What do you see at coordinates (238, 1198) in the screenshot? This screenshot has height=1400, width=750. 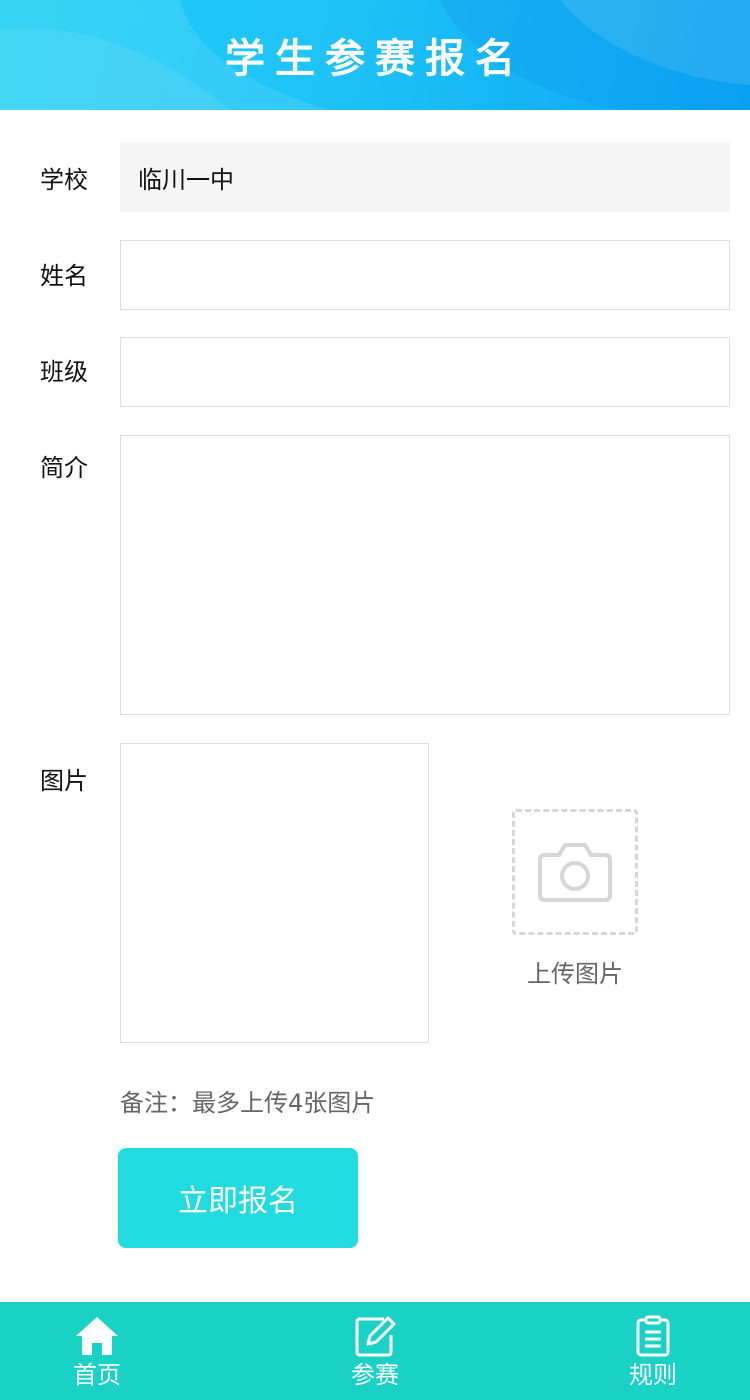 I see `submit-button: 立即报名` at bounding box center [238, 1198].